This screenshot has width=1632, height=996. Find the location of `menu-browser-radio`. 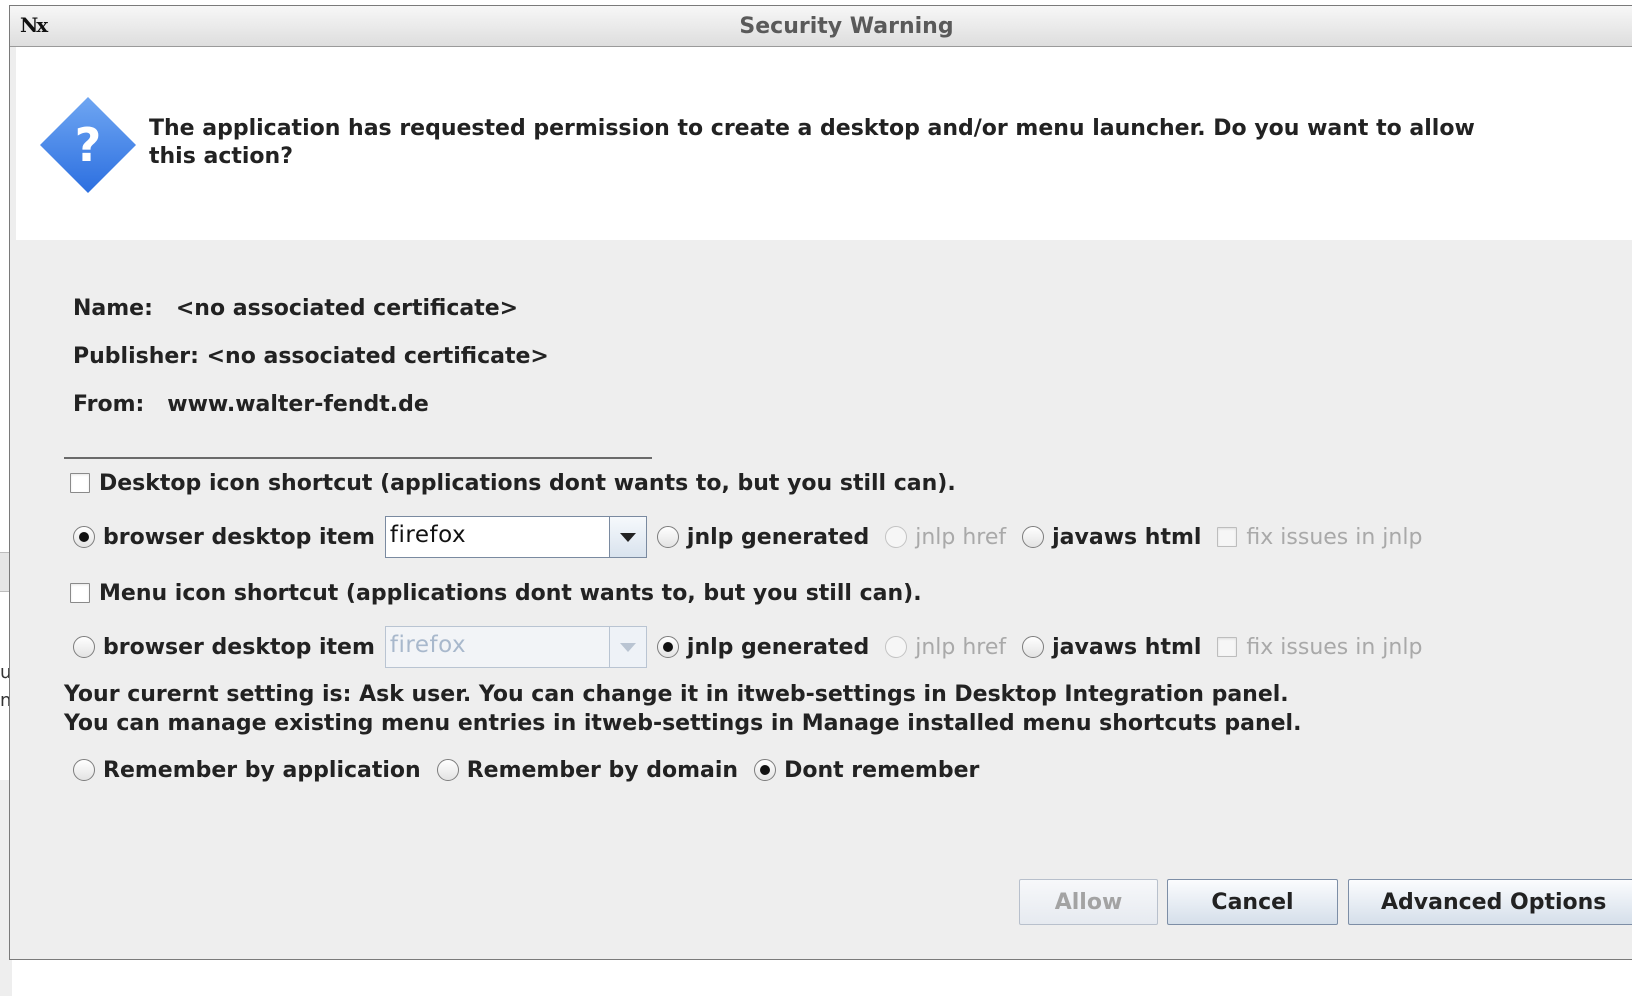

menu-browser-radio is located at coordinates (84, 647).